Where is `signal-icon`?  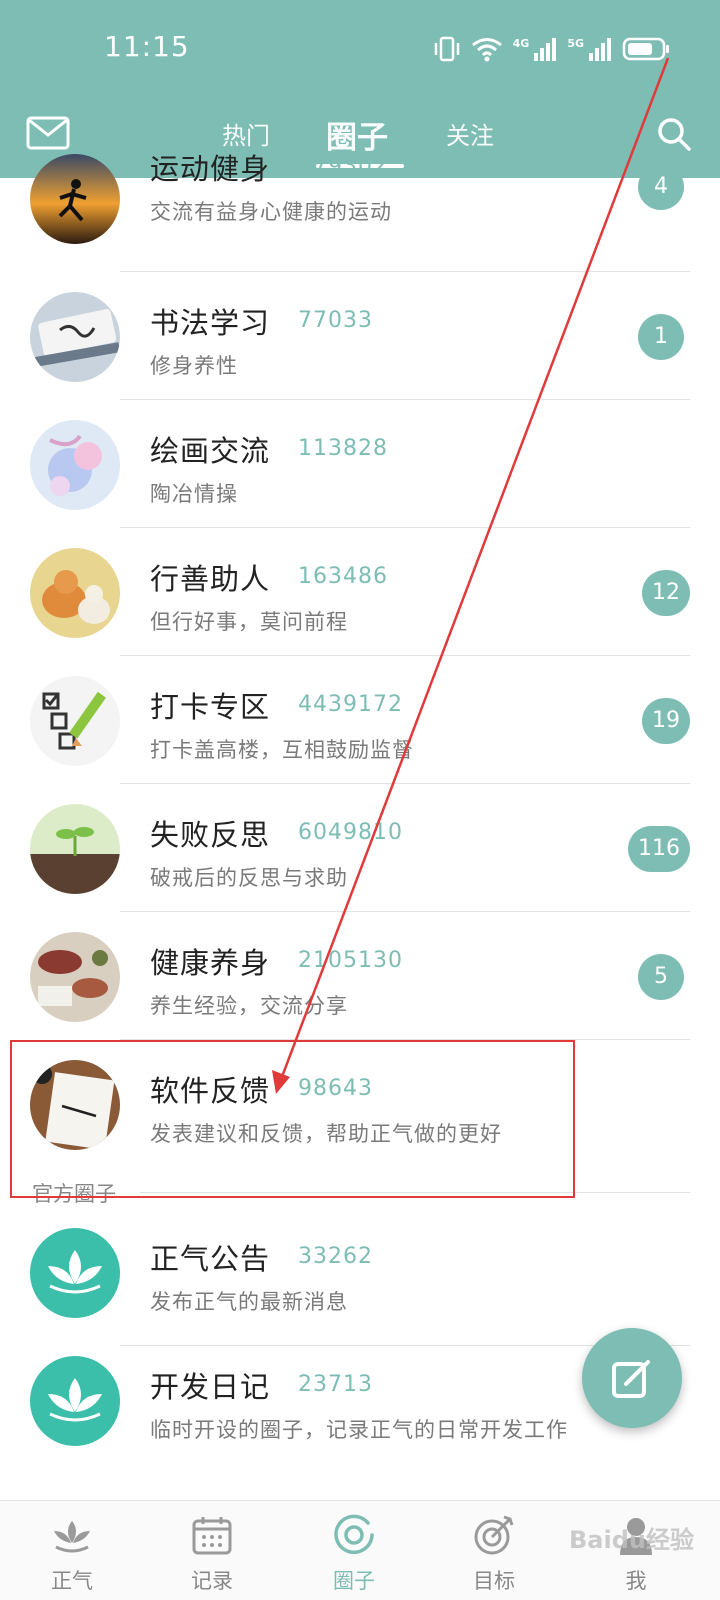
signal-icon is located at coordinates (545, 49).